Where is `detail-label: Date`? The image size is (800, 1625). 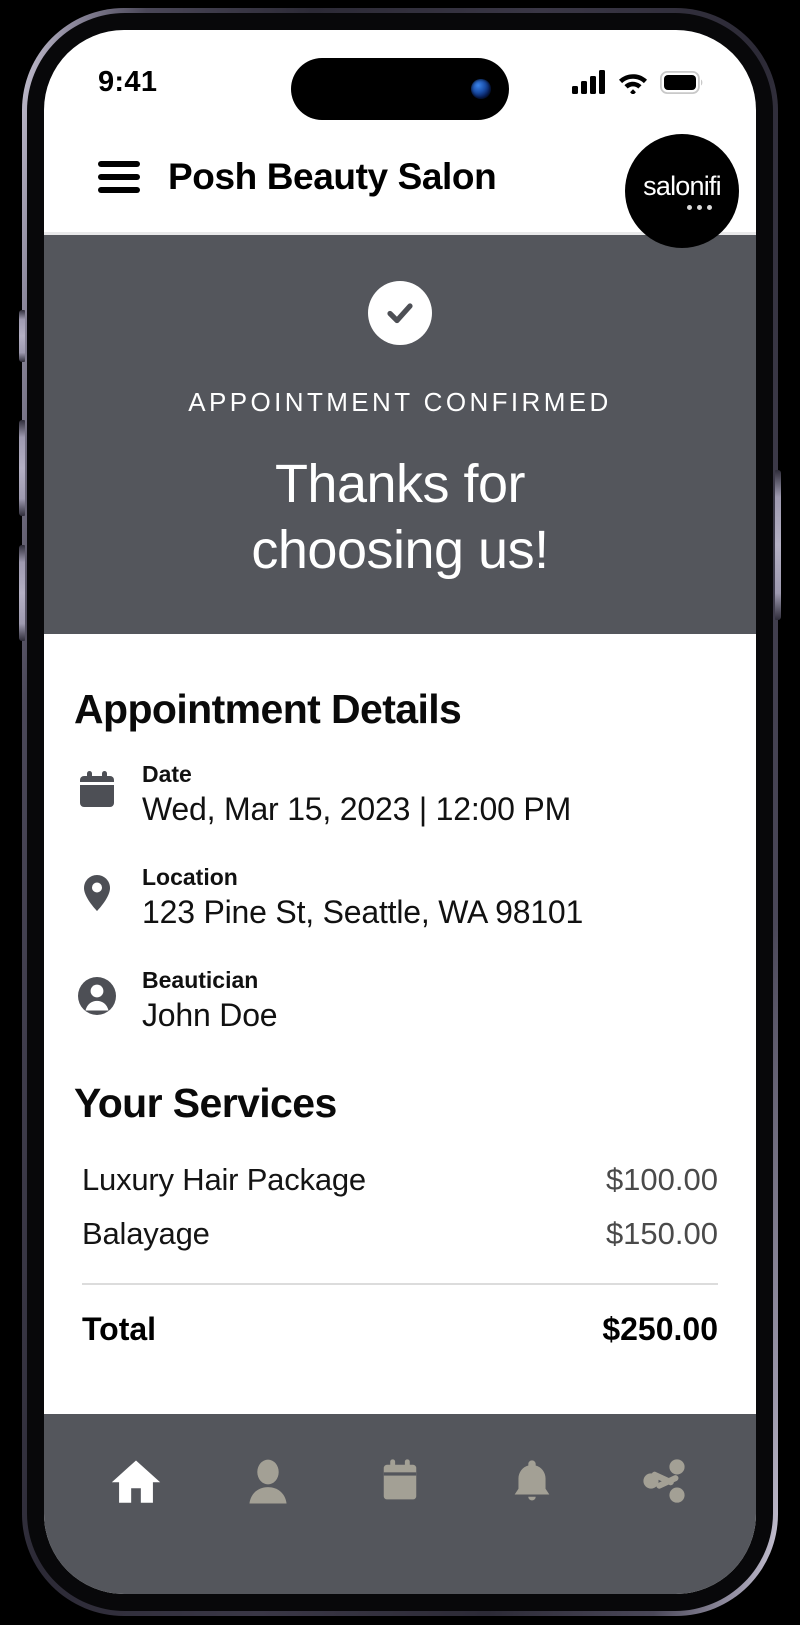 detail-label: Date is located at coordinates (167, 773).